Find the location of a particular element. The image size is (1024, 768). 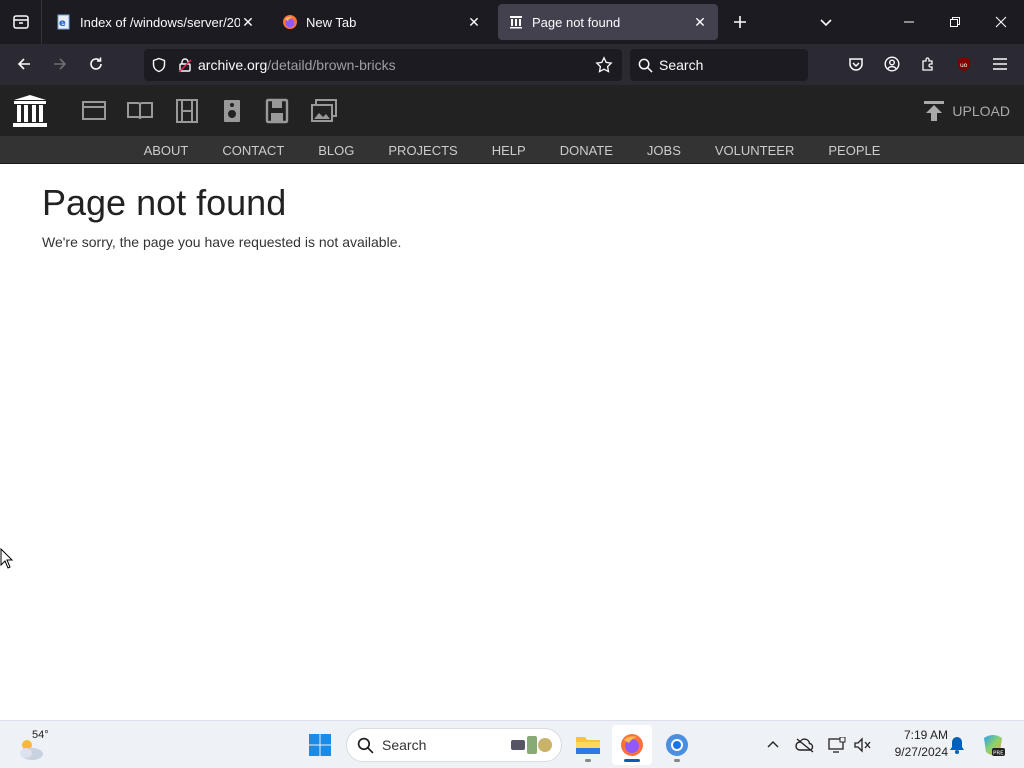

reload-icon is located at coordinates (96, 63).